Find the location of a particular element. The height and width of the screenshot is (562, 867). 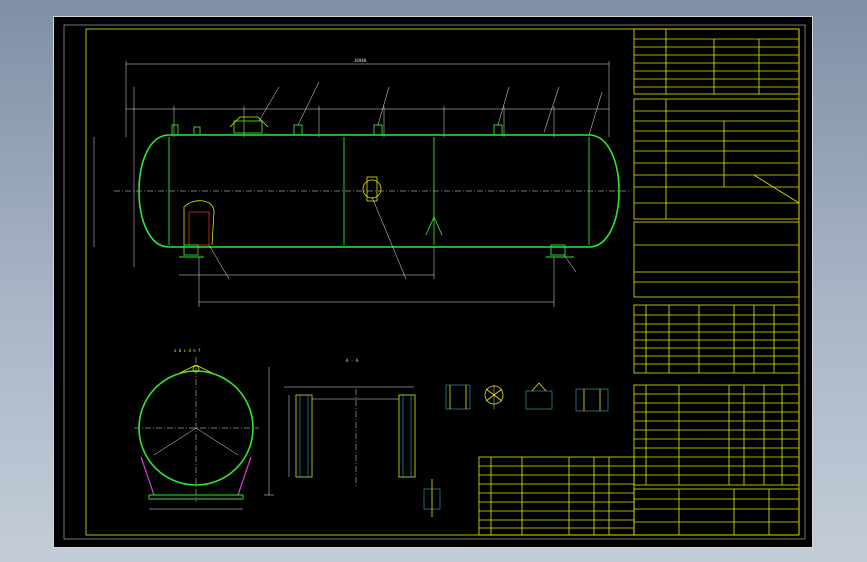

nozzle-table is located at coordinates (716, 339).